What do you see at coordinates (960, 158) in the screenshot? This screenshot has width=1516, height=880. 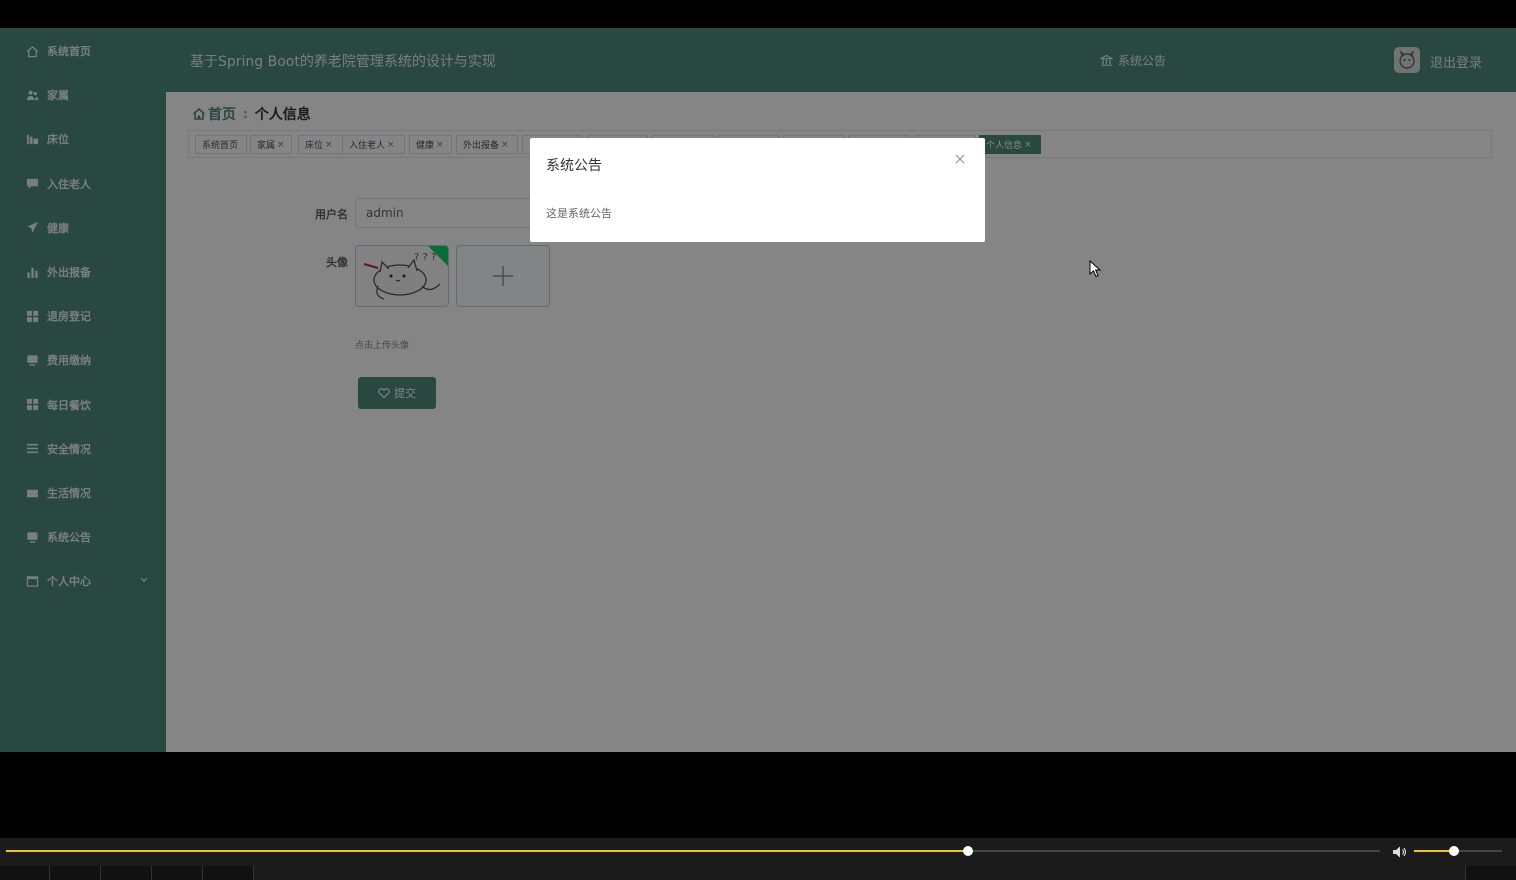 I see `close-icon` at bounding box center [960, 158].